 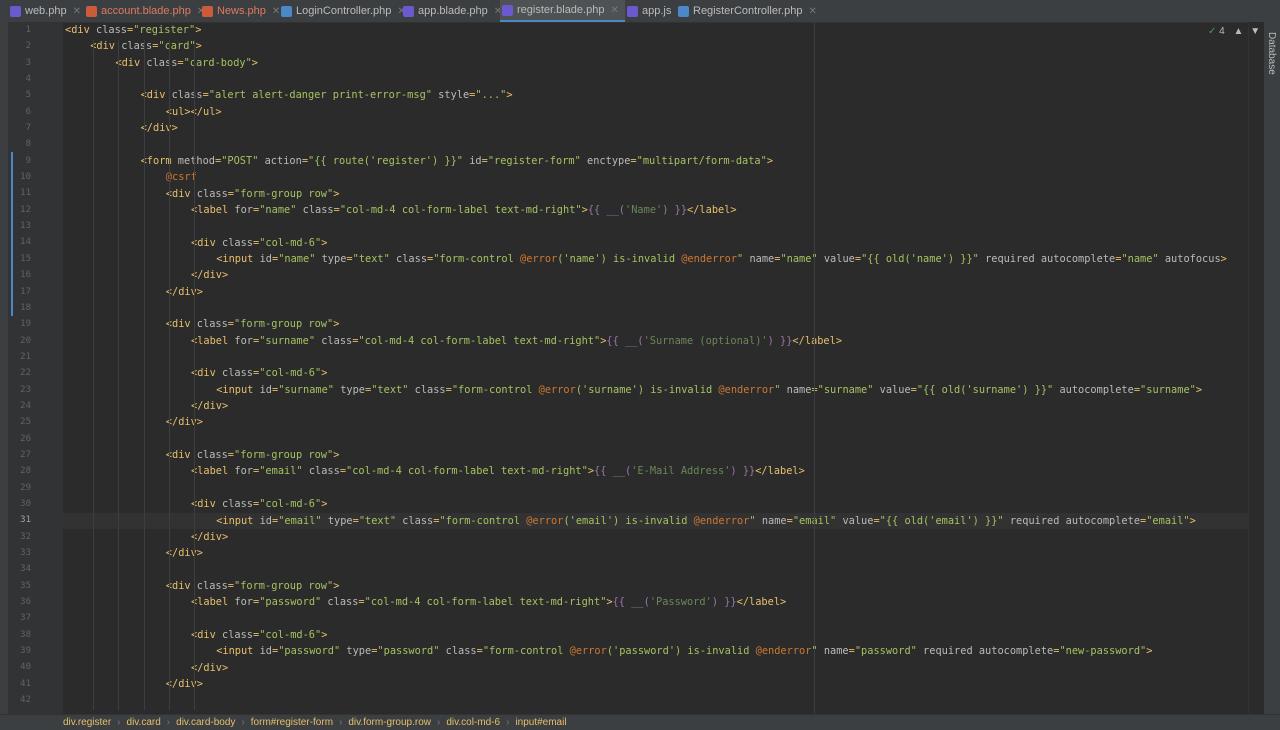 I want to click on tab-register-blade-php: register.blade.php ✕, so click(x=562, y=11).